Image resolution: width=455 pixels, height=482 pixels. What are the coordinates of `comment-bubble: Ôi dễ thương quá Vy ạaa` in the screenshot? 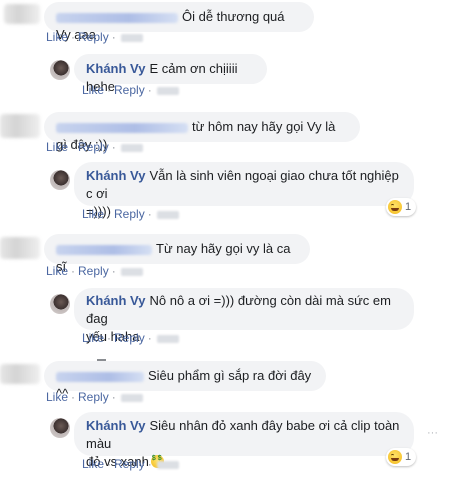 It's located at (179, 22).